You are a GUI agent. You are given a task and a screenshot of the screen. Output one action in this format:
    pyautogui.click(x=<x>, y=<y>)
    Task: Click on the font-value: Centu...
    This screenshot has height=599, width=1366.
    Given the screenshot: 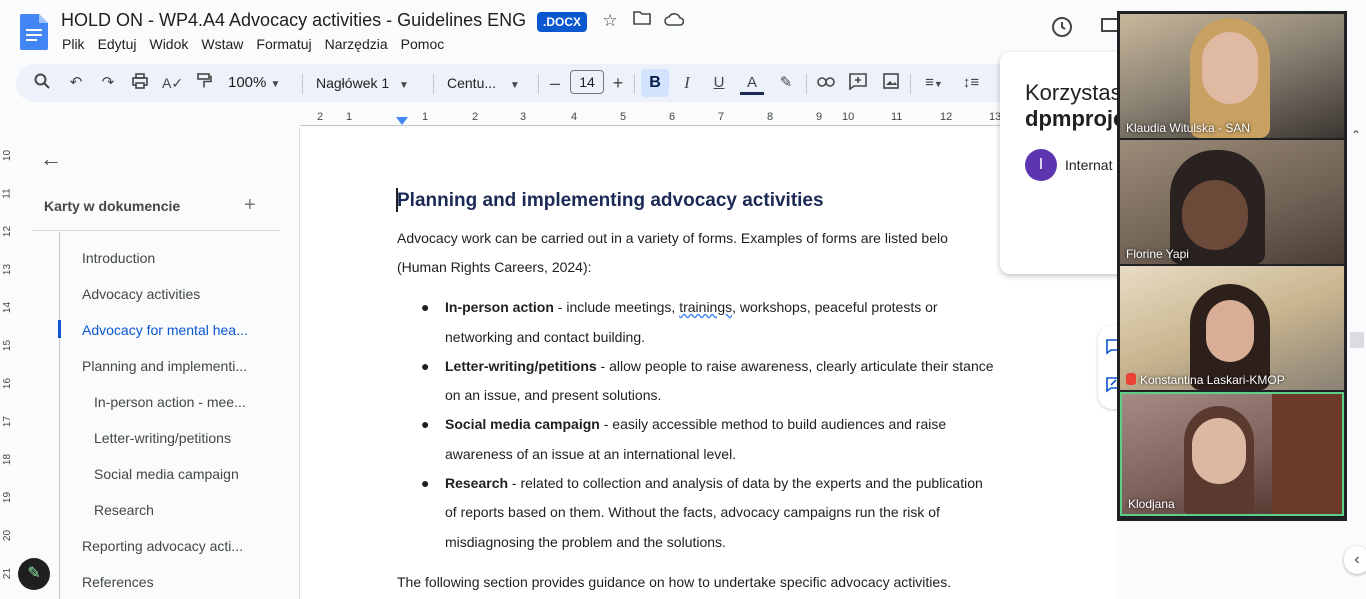 What is the action you would take?
    pyautogui.click(x=472, y=83)
    